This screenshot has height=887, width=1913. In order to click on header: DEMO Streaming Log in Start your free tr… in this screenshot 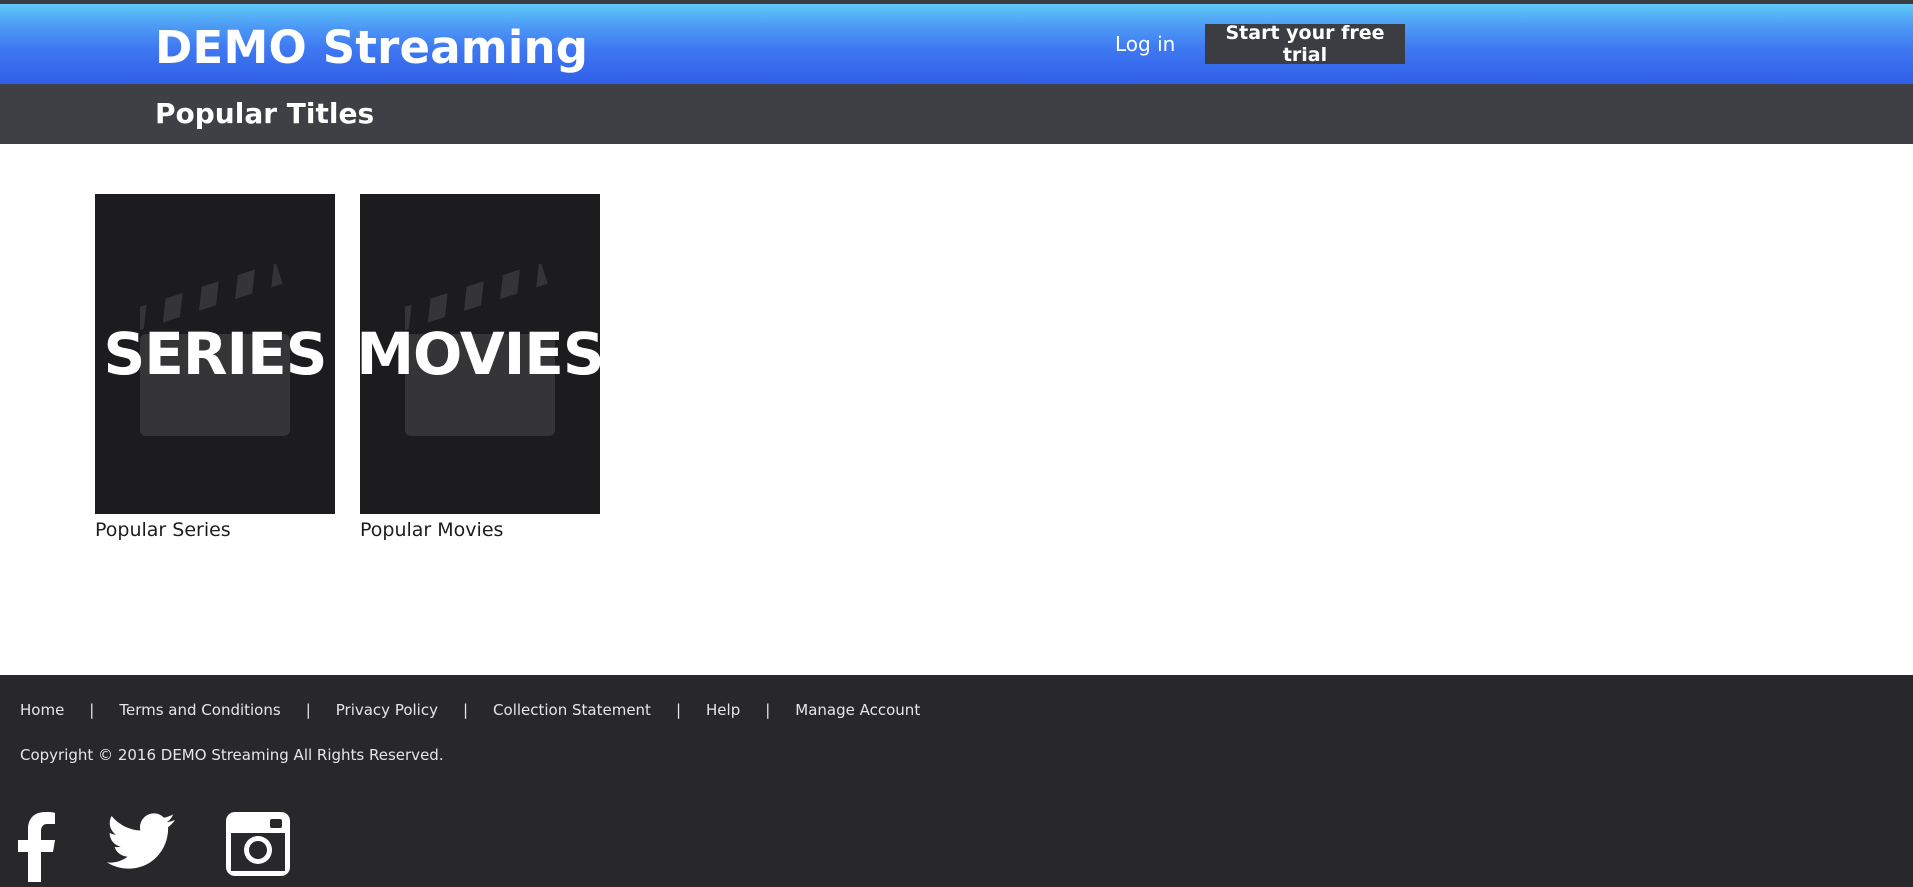, I will do `click(956, 44)`.